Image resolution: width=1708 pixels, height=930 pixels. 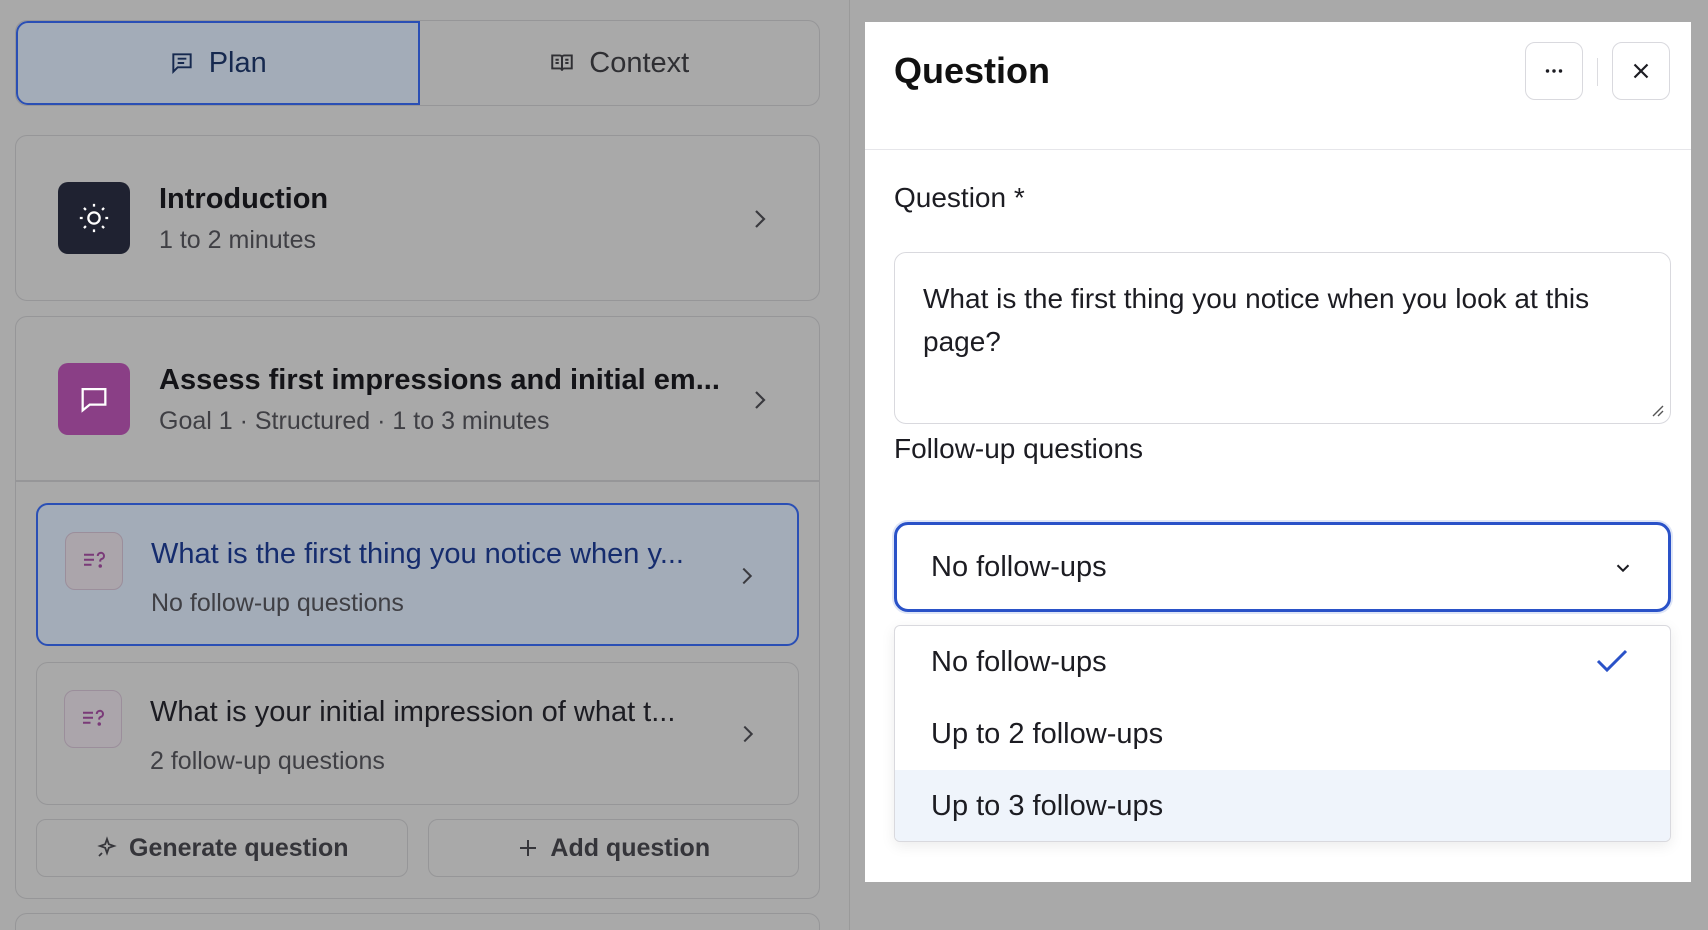 I want to click on option-up-to-2: Up to 2 follow-ups, so click(x=1282, y=734).